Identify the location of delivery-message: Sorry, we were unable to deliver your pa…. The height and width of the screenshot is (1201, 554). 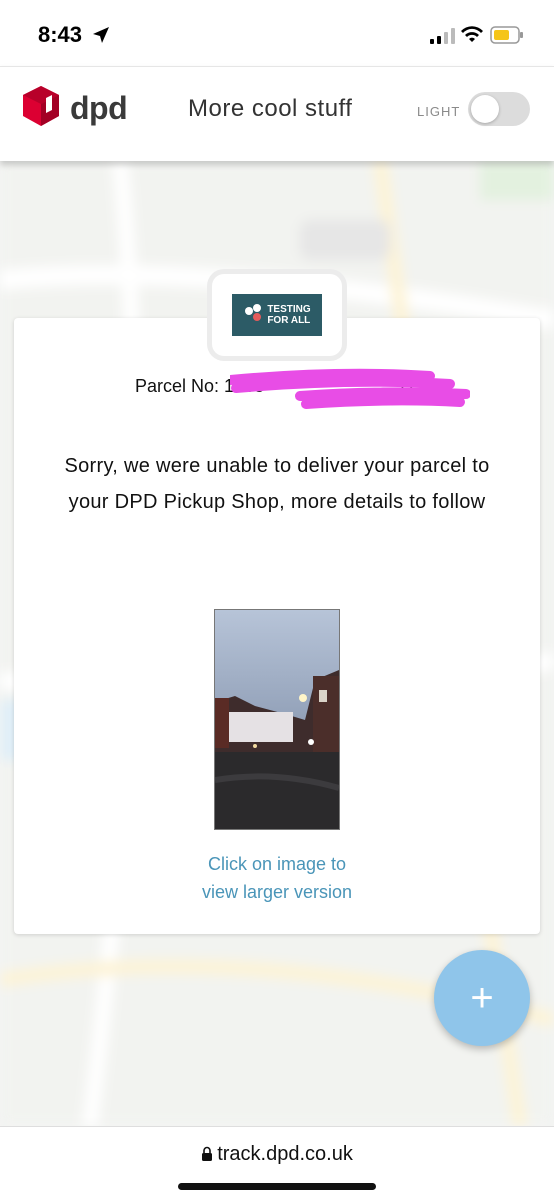
(277, 484).